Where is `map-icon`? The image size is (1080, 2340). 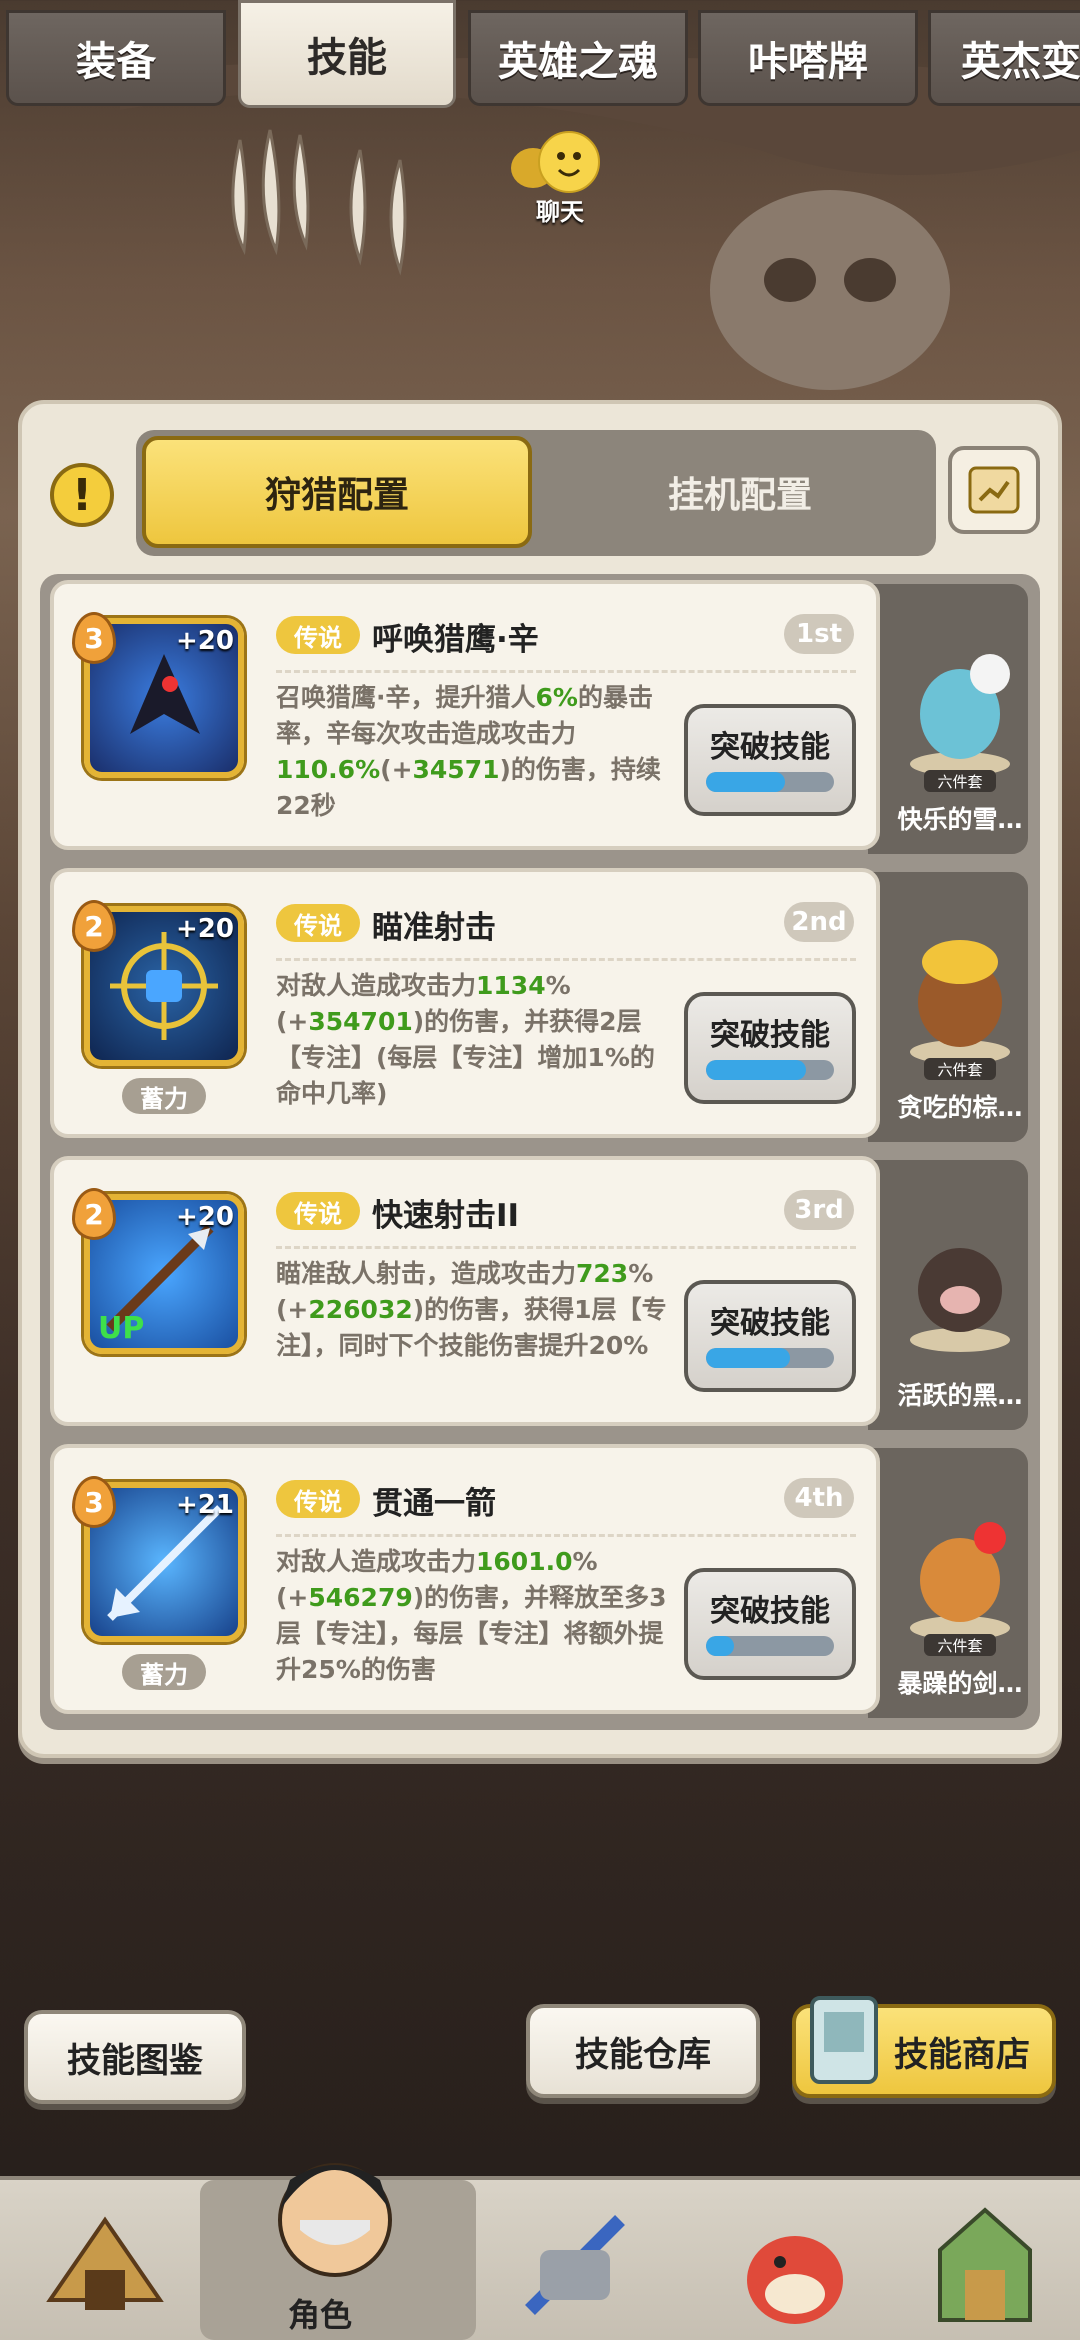
map-icon is located at coordinates (994, 490).